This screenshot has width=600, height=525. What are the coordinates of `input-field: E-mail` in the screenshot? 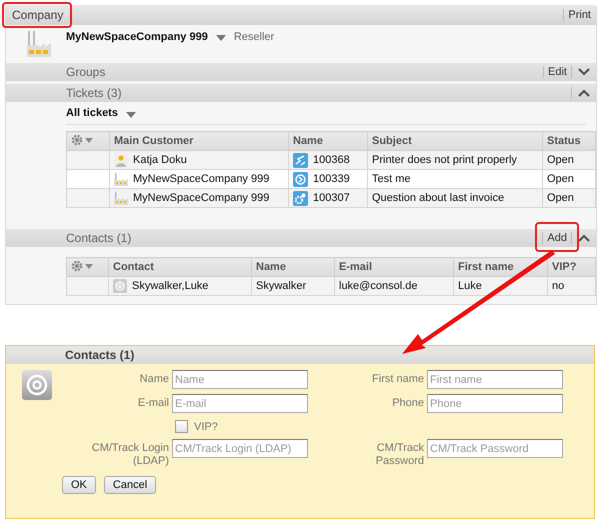 It's located at (240, 403).